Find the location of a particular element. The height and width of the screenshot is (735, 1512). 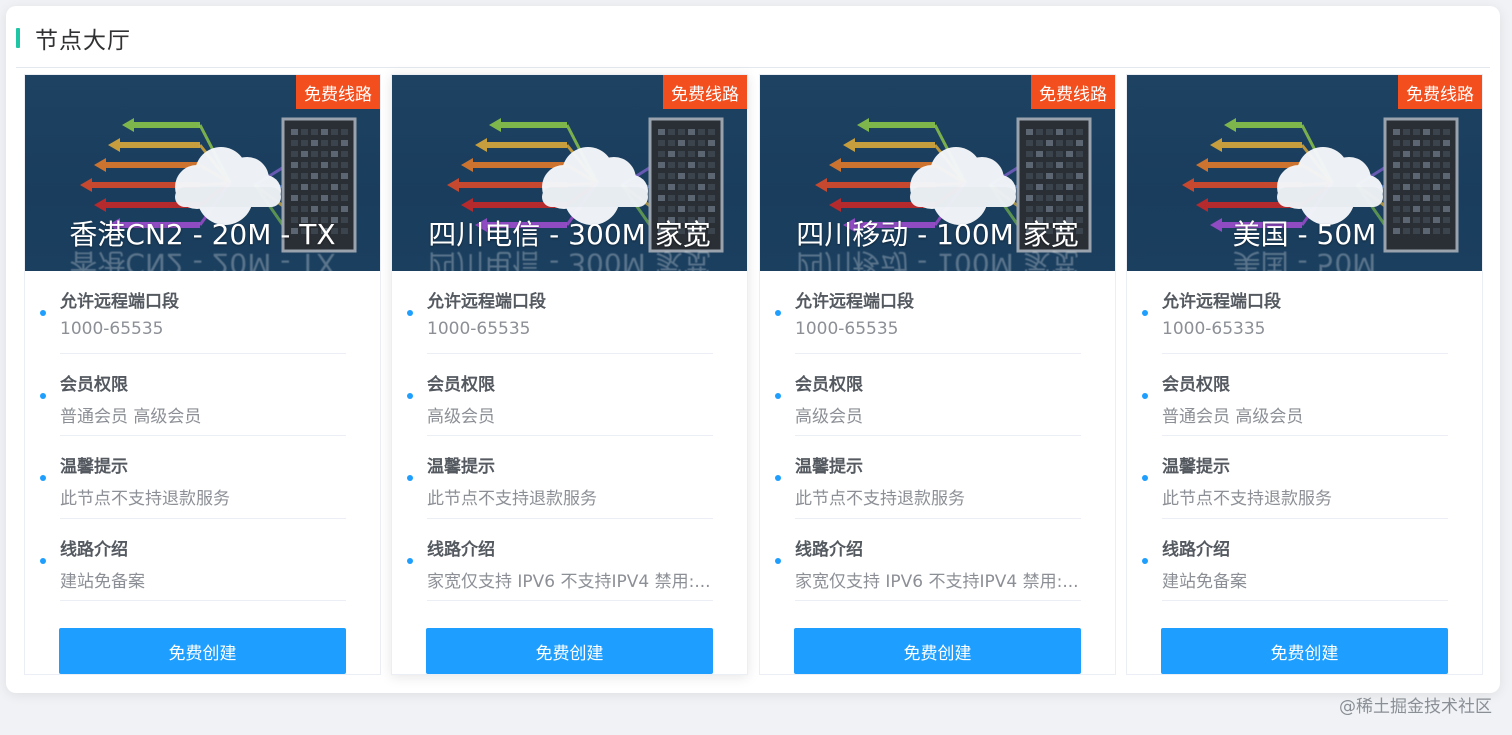

watermark: @稀土掘金技术社区 is located at coordinates (1415, 707).